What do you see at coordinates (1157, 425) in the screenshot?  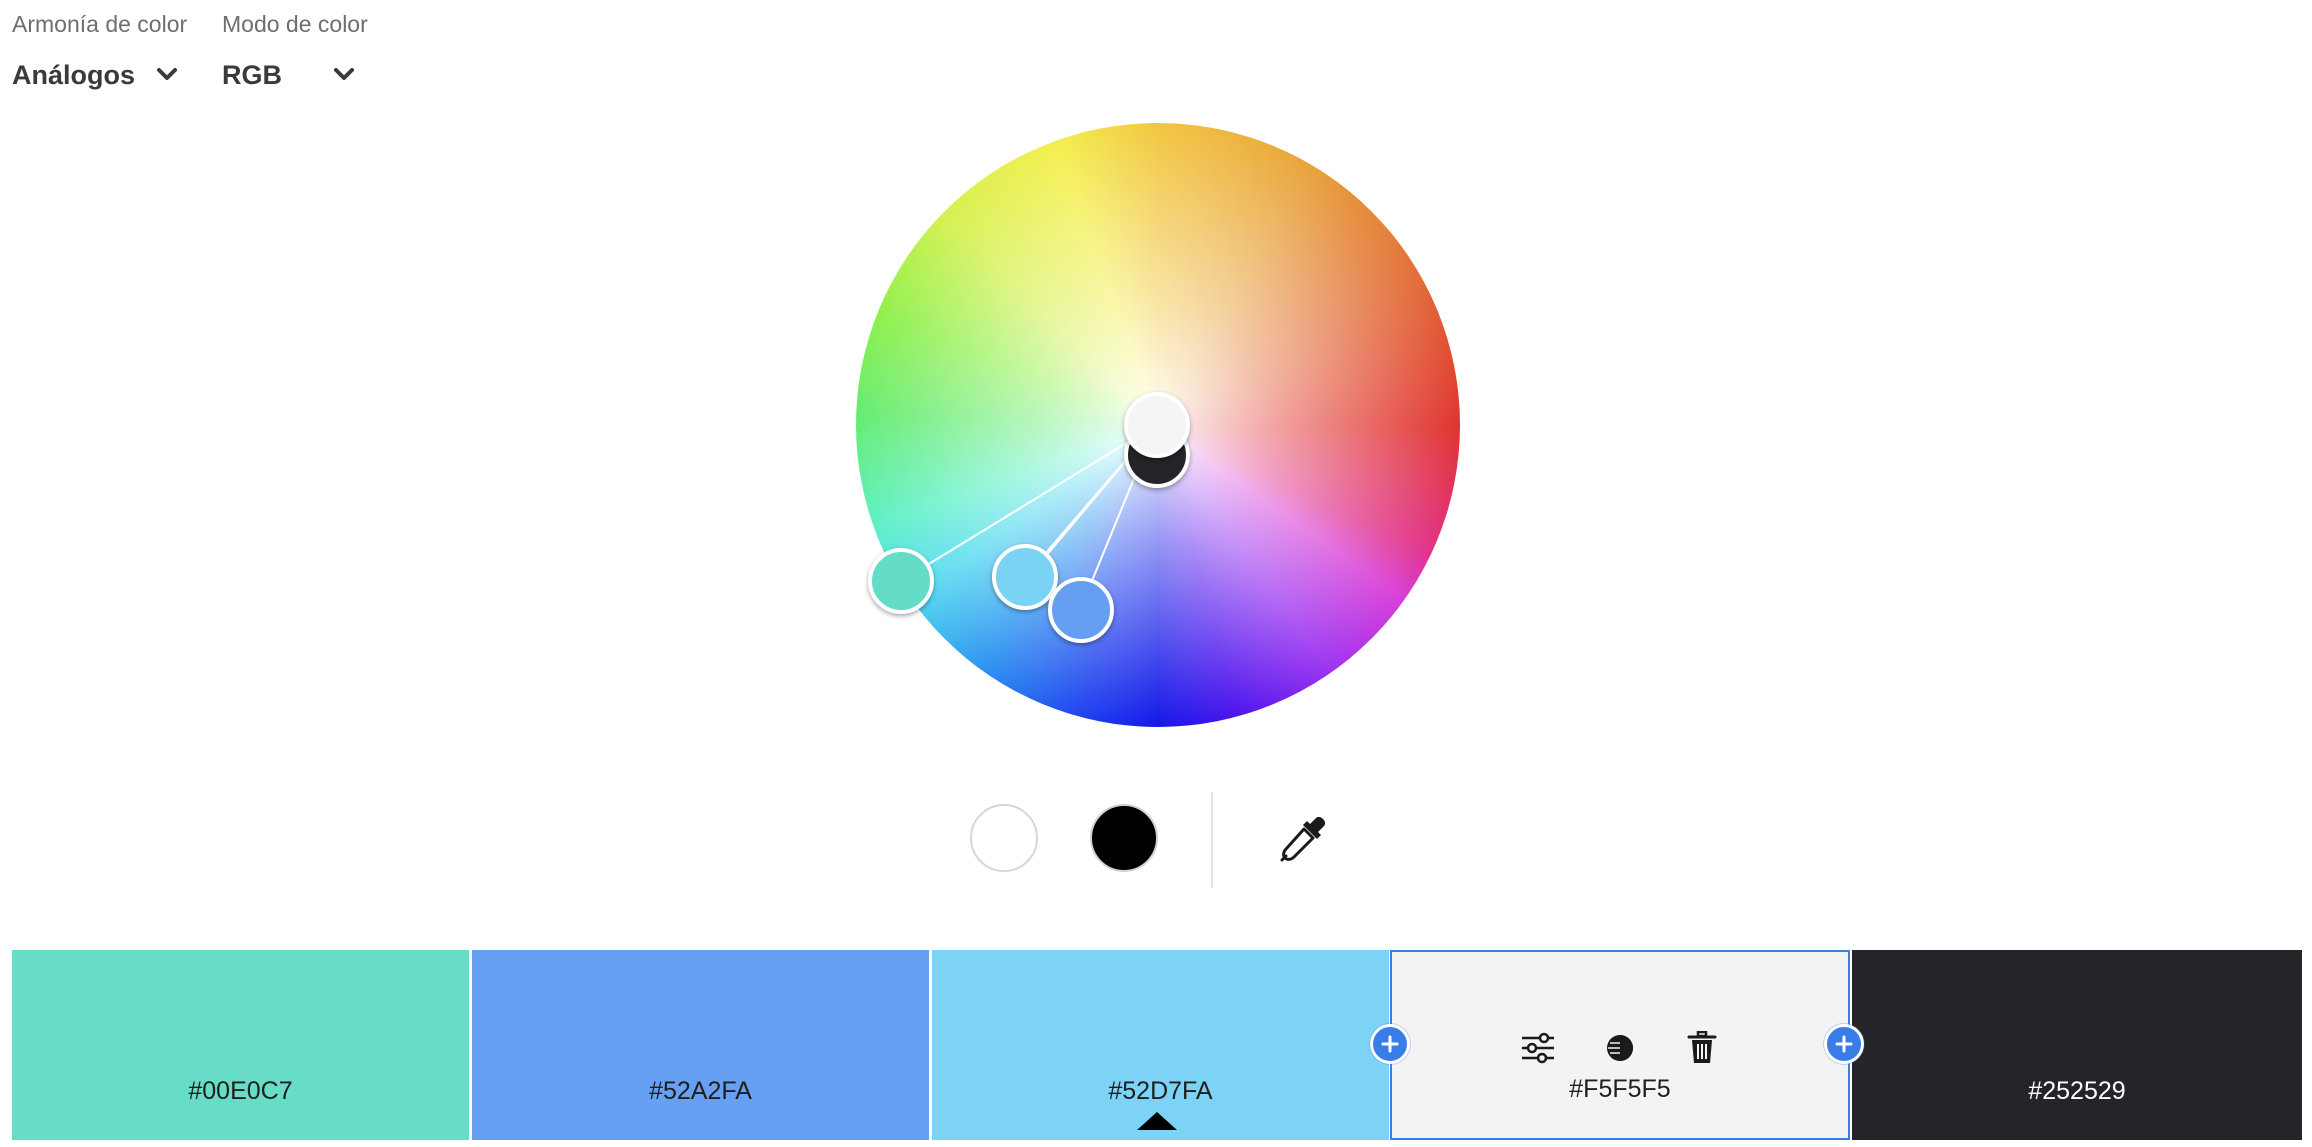 I see `color-handle-light` at bounding box center [1157, 425].